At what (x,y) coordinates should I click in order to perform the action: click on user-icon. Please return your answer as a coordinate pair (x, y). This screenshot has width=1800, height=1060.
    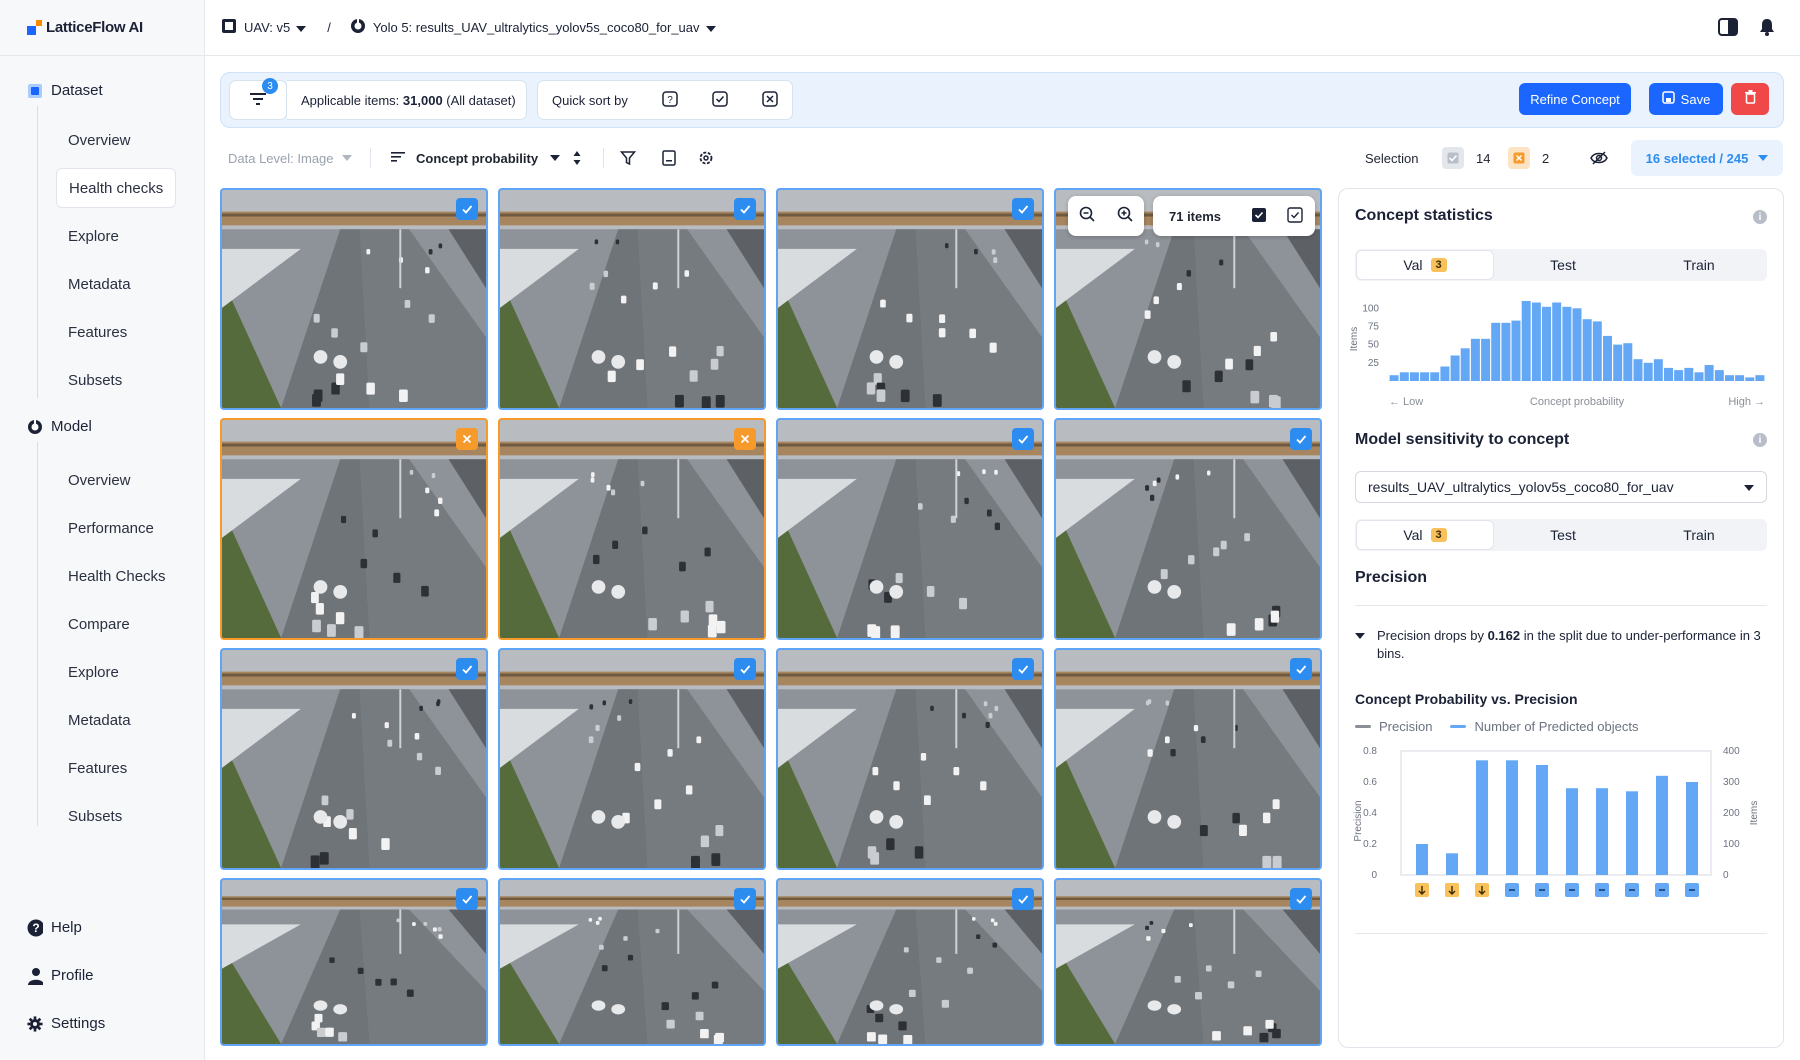
    Looking at the image, I should click on (35, 976).